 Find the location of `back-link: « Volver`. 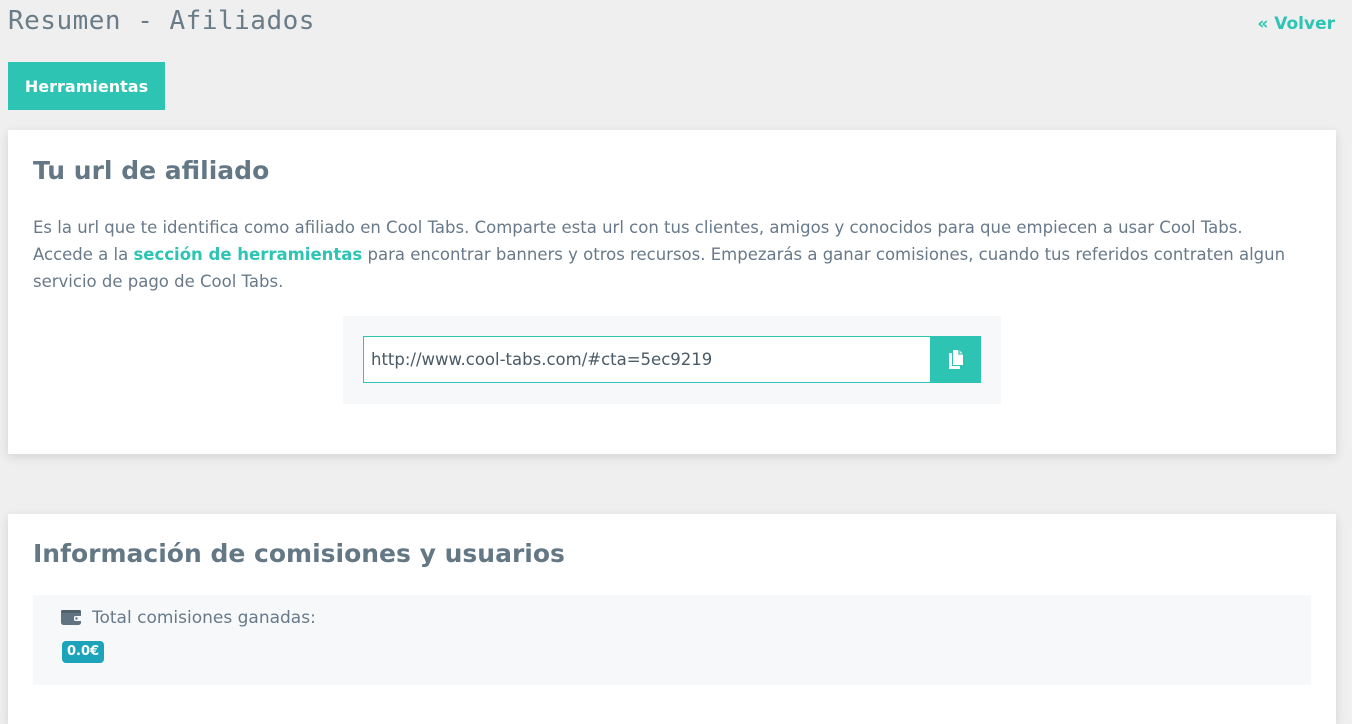

back-link: « Volver is located at coordinates (1296, 24).